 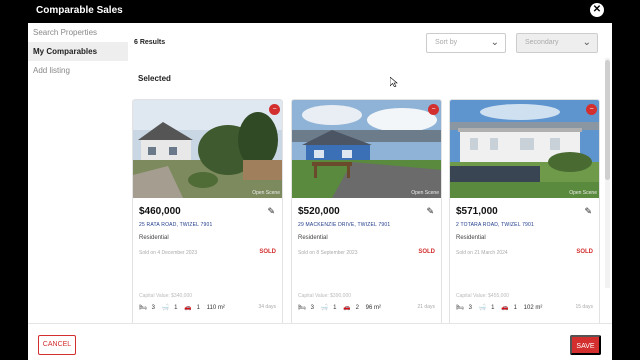 What do you see at coordinates (585, 345) in the screenshot?
I see `save-button: SAVE` at bounding box center [585, 345].